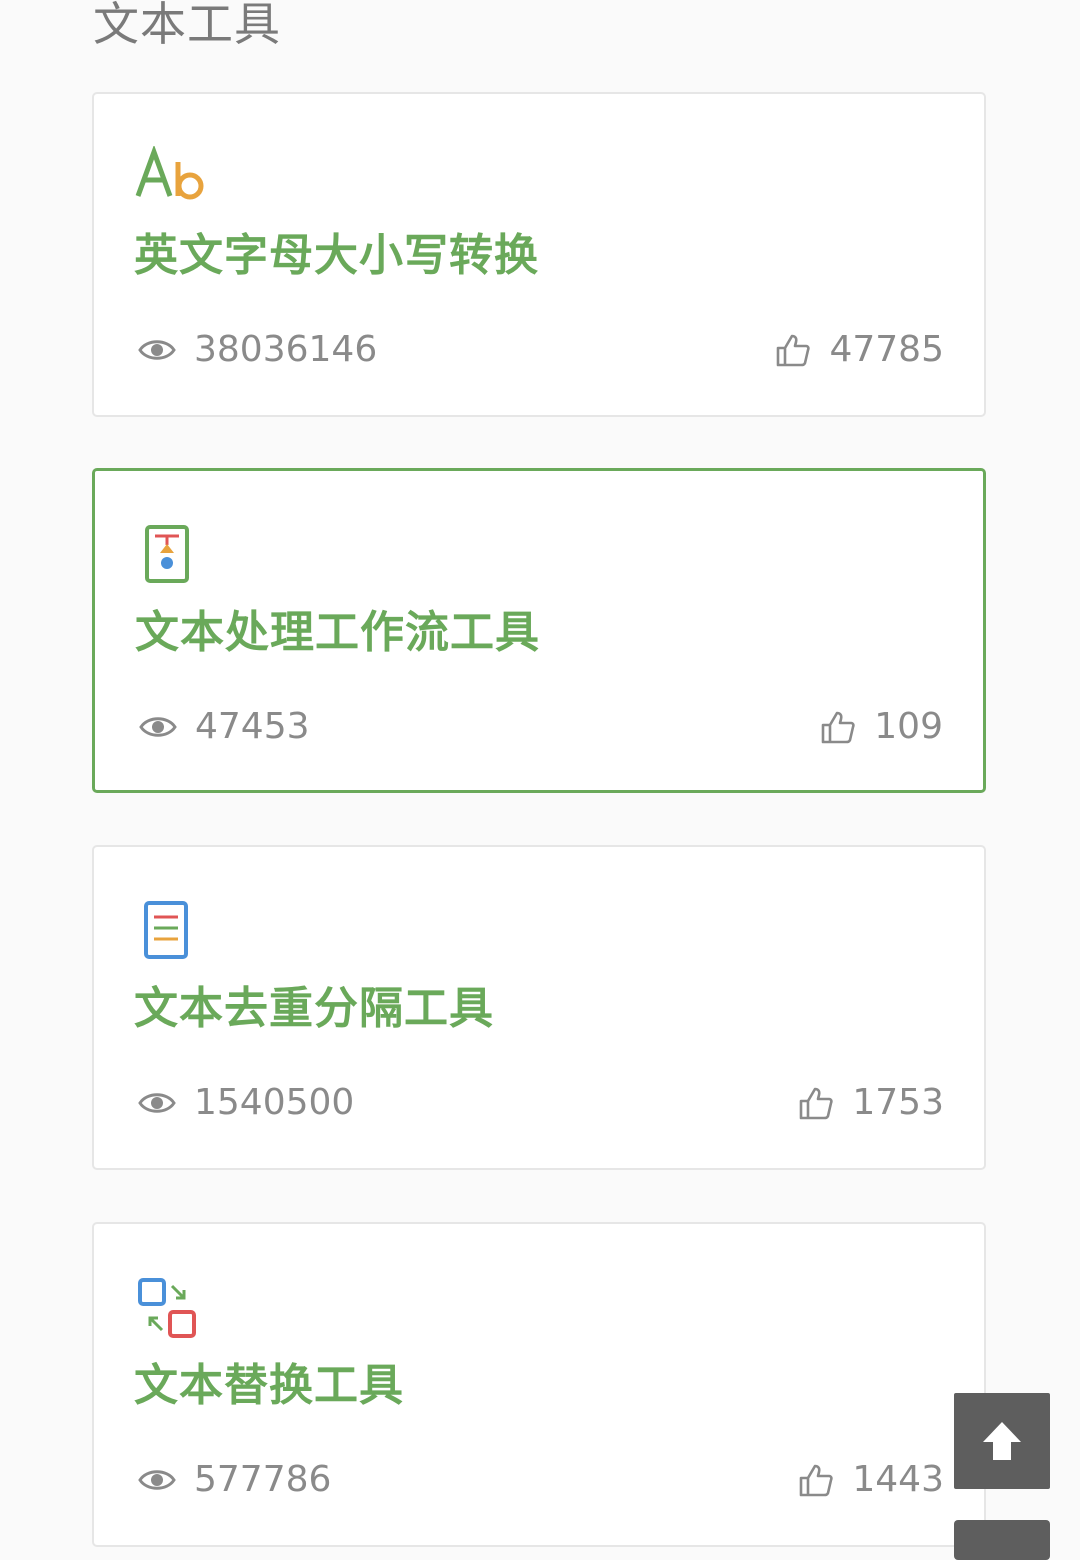  What do you see at coordinates (337, 632) in the screenshot?
I see `tool-title: 文本处理工作流工具` at bounding box center [337, 632].